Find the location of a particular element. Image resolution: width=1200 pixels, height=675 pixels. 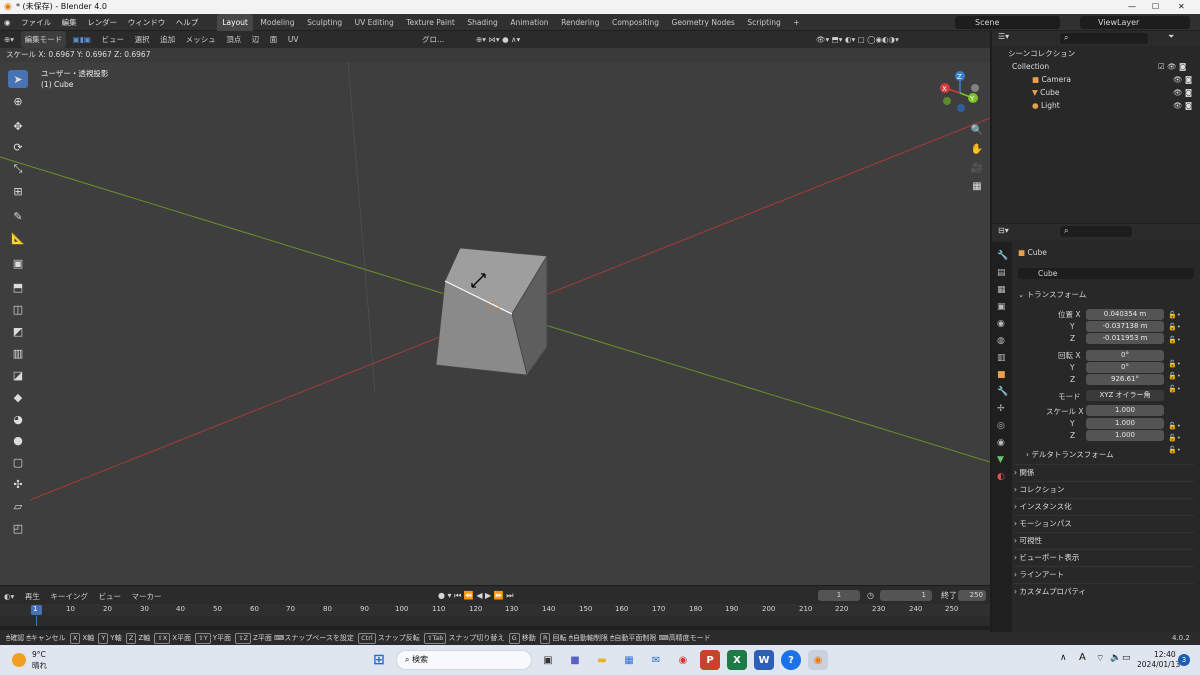

pivot-snap-icons: ⊕▾ ⋈▾ ● ∧▾ is located at coordinates (498, 39).